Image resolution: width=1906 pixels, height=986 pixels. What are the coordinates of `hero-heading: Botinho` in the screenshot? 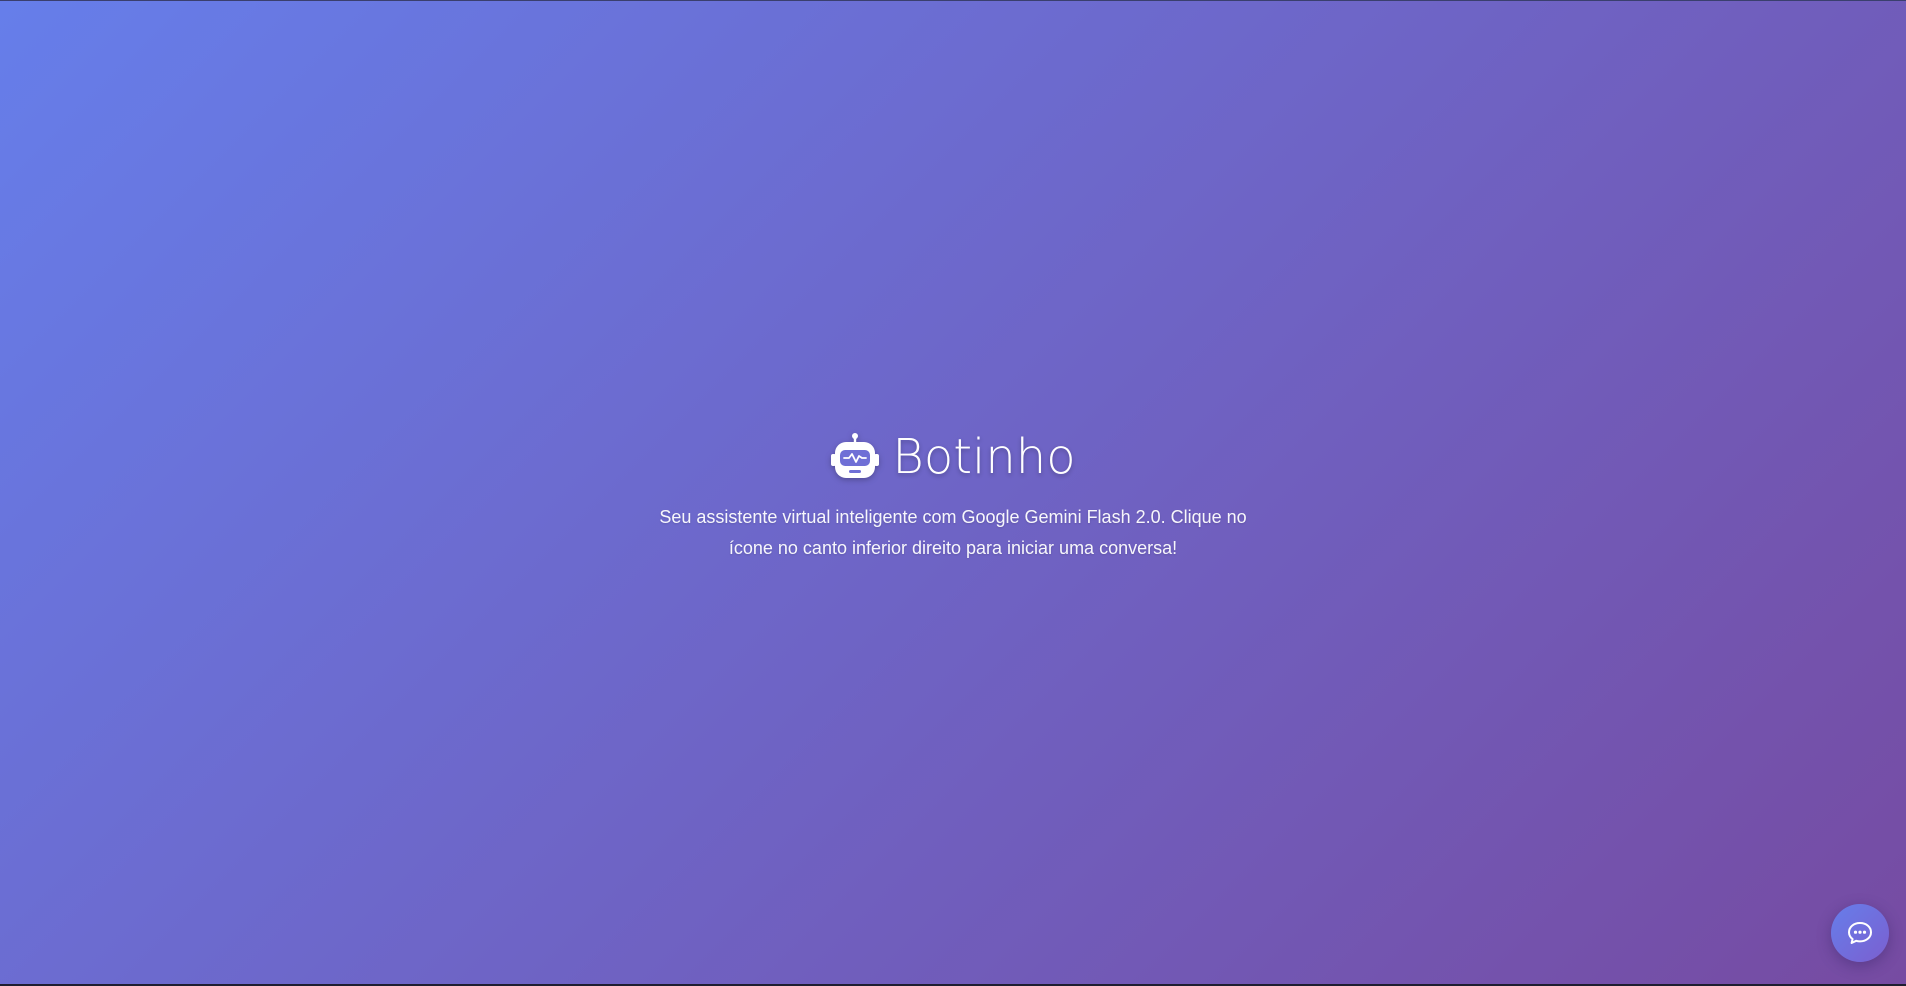 It's located at (953, 457).